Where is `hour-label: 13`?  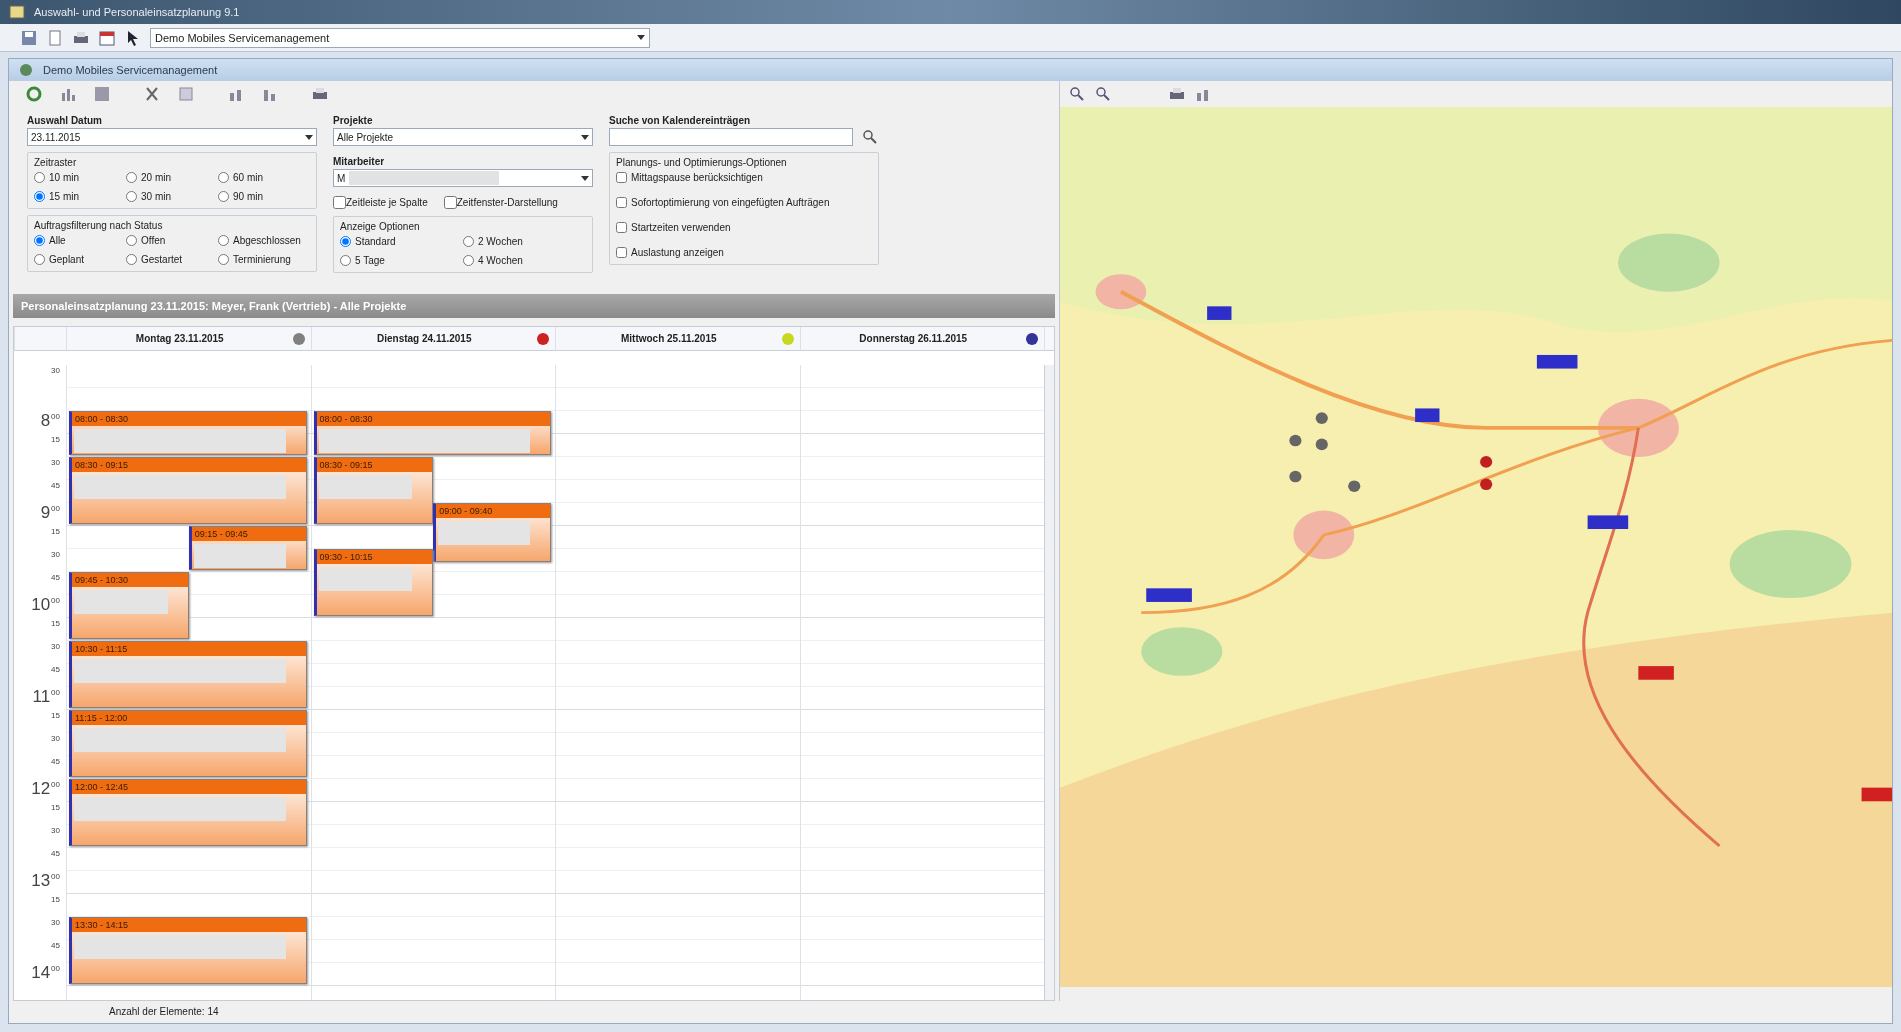
hour-label: 13 is located at coordinates (41, 881).